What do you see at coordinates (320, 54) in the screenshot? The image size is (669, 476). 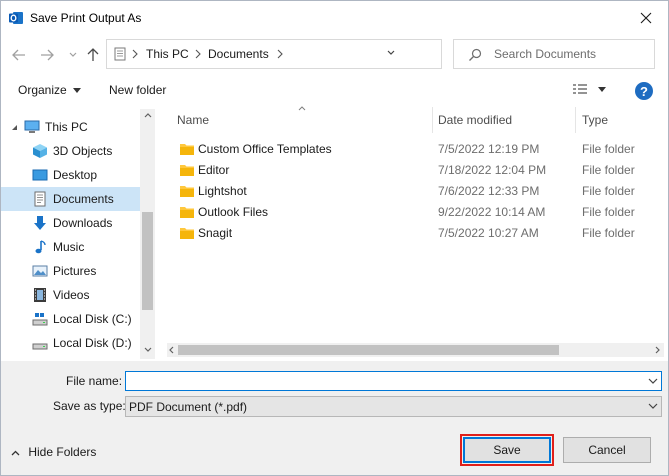 I see `address-bar: This PC Documents` at bounding box center [320, 54].